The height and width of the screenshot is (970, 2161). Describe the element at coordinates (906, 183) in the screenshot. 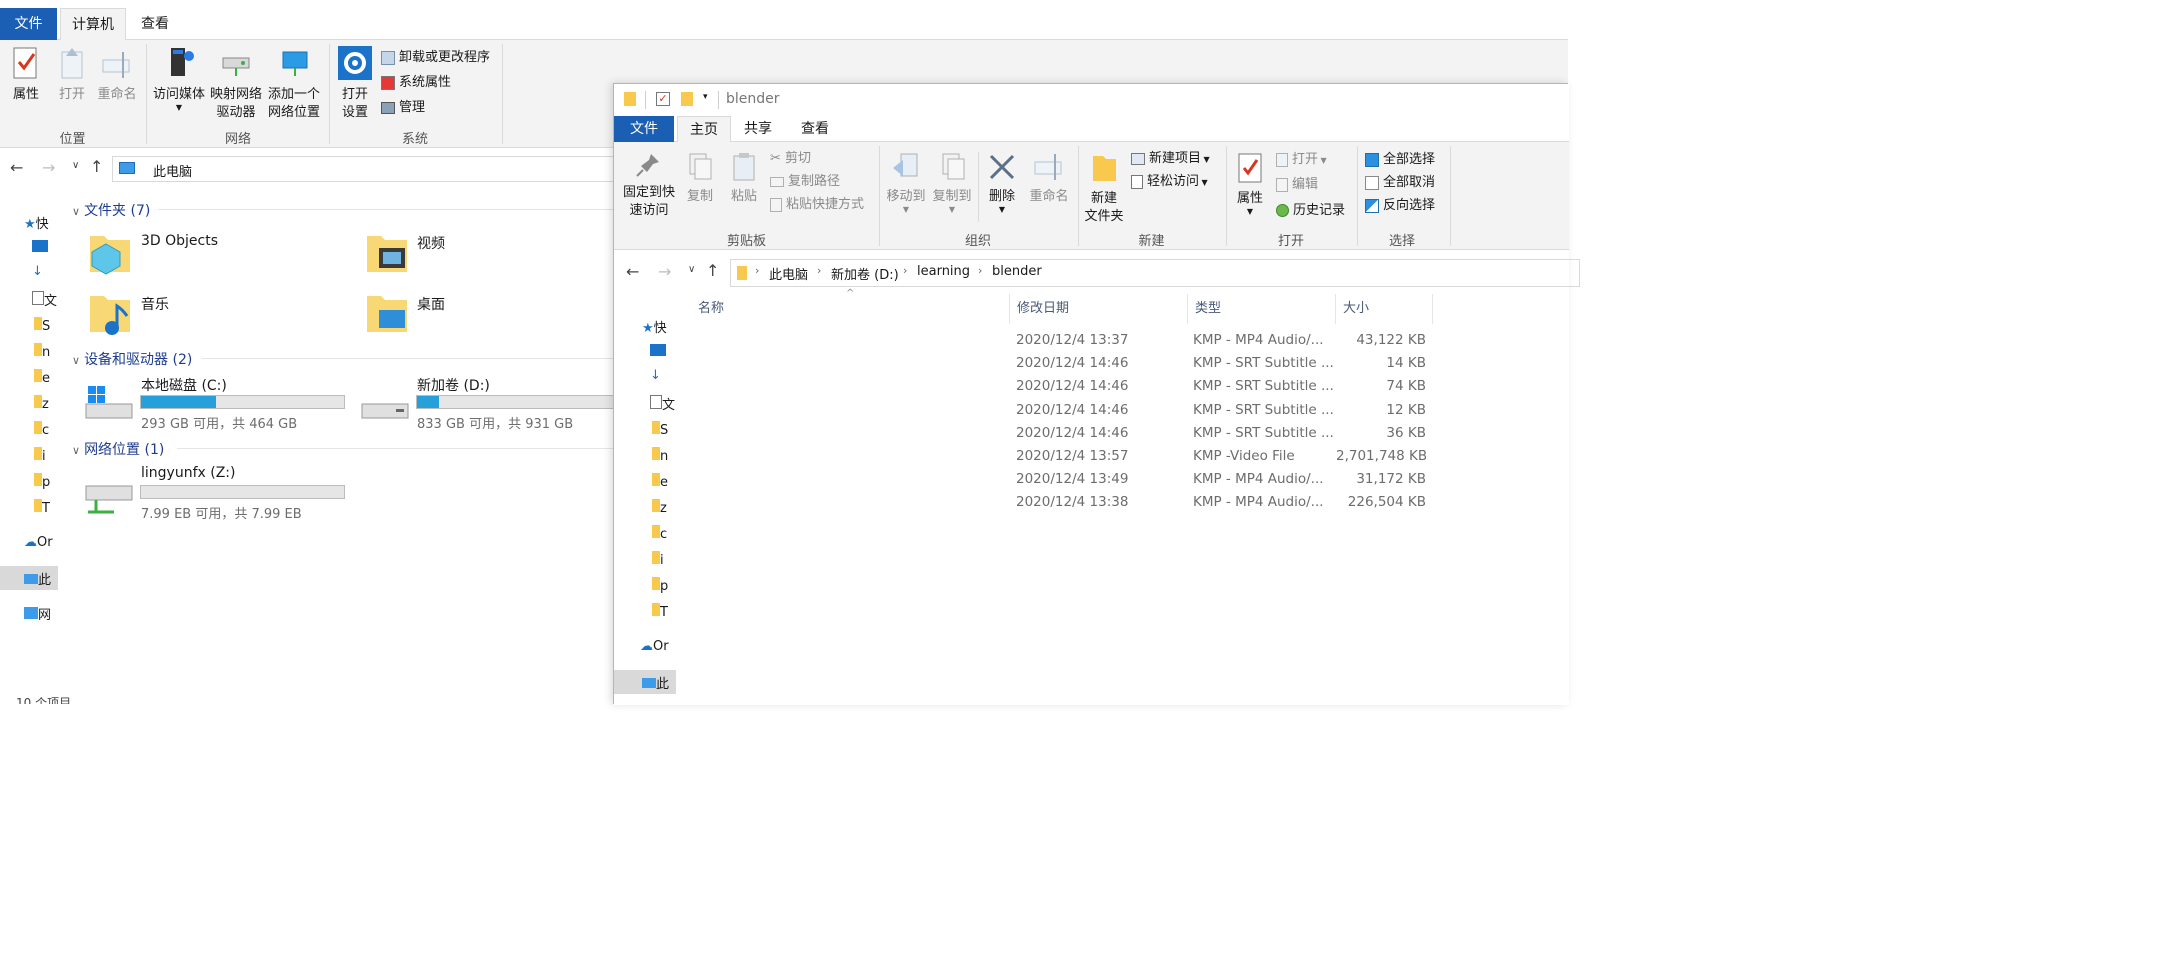

I see `move-to-button: 移动到 ▼` at that location.